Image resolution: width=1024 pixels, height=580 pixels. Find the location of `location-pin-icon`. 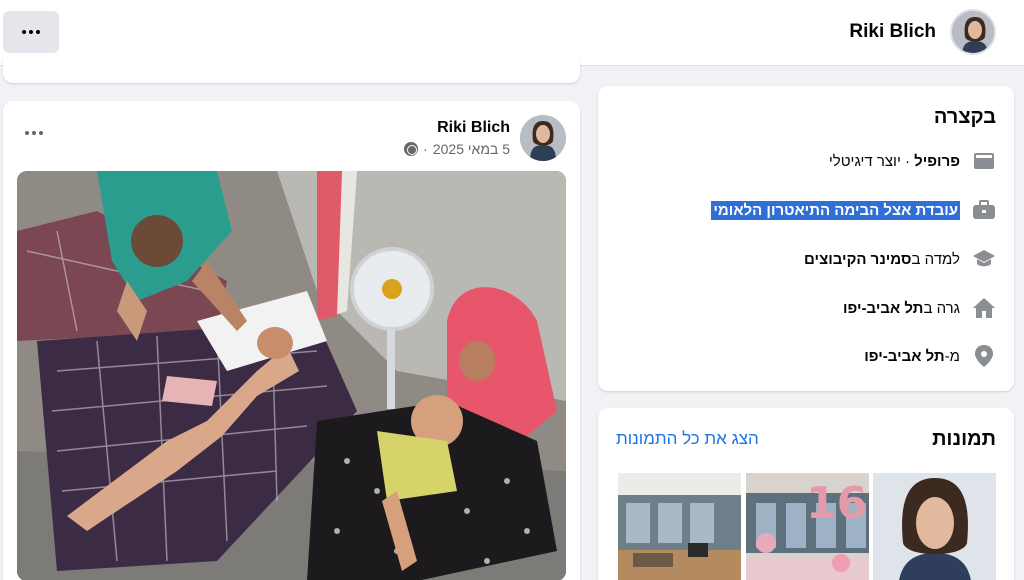

location-pin-icon is located at coordinates (984, 356).